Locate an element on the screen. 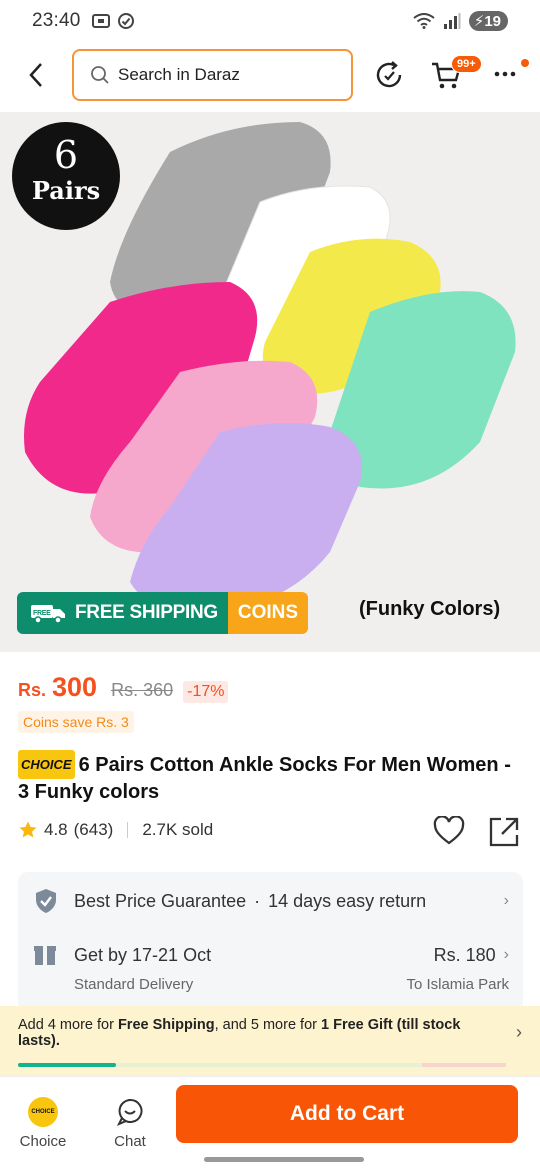 This screenshot has width=540, height=1170. price-currency: Rs. is located at coordinates (32, 690).